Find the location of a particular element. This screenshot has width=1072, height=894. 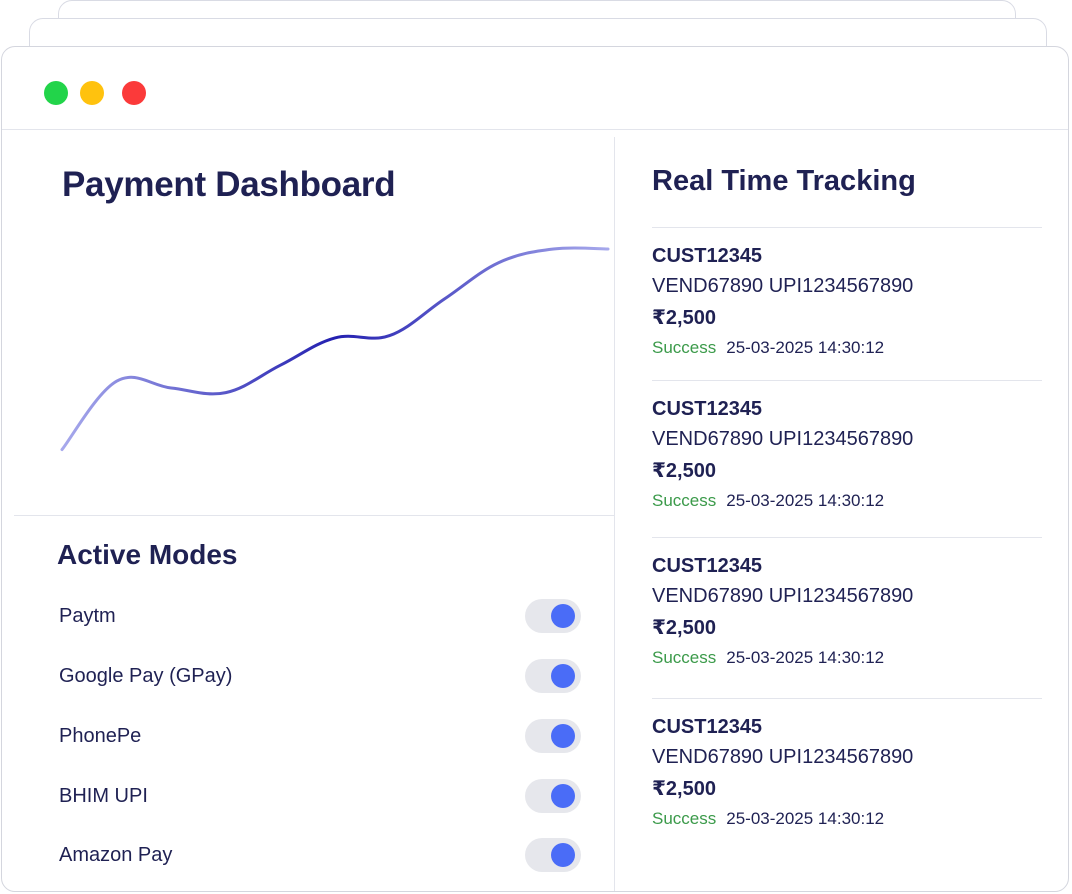

window-dot-yellow is located at coordinates (92, 93).